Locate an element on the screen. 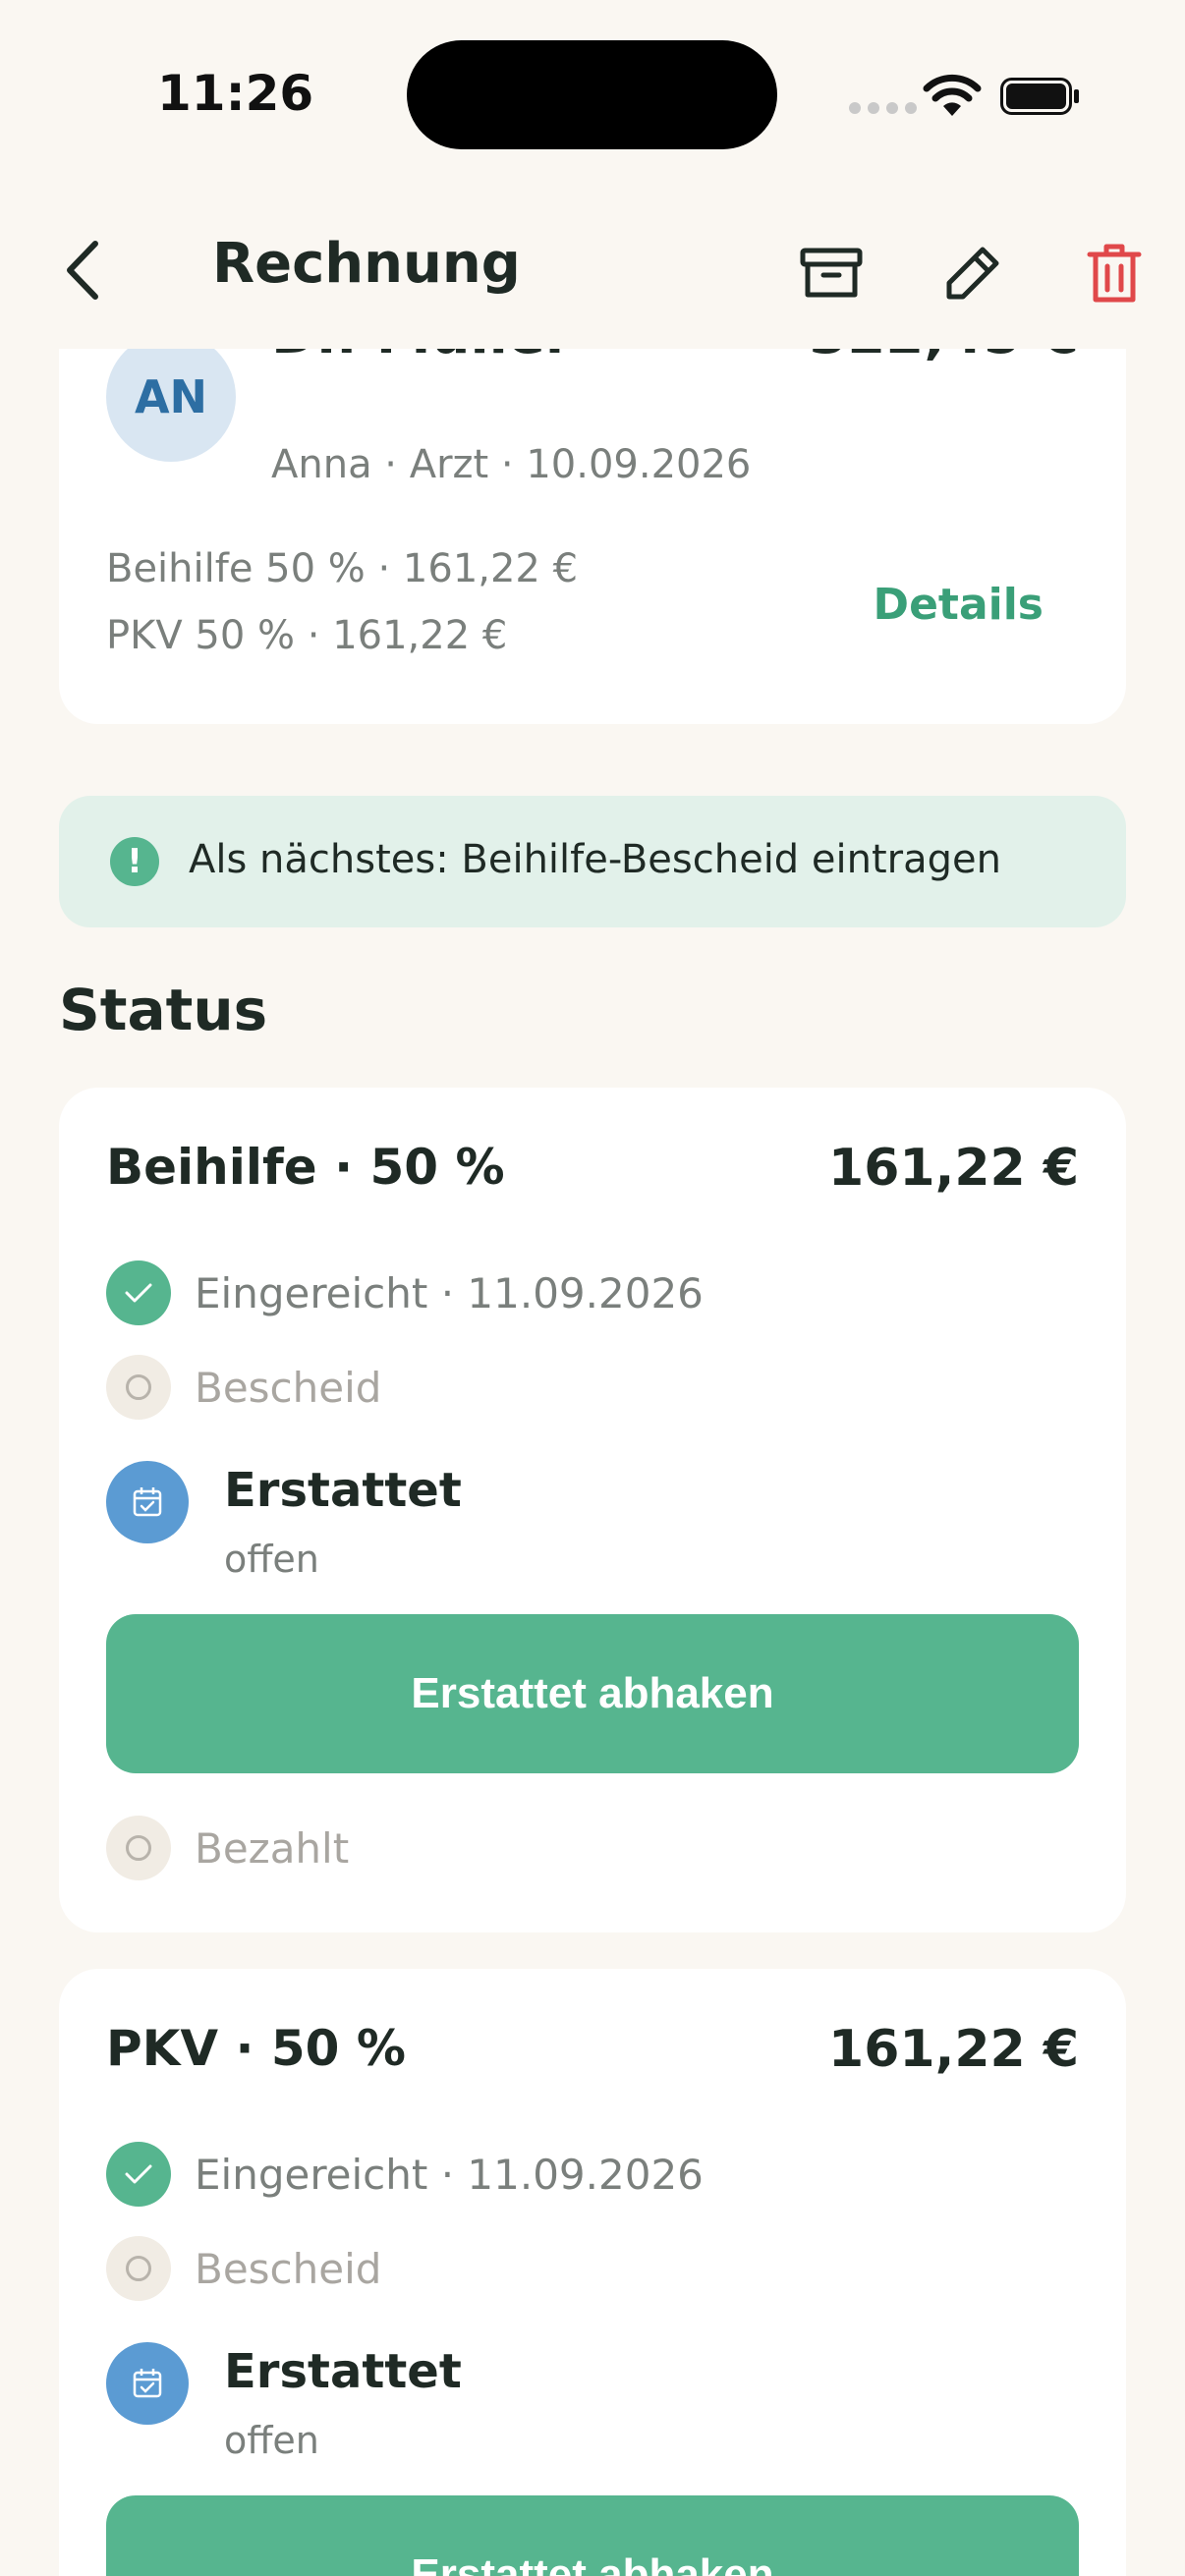 Image resolution: width=1185 pixels, height=2576 pixels. status-section-title: Status is located at coordinates (164, 1010).